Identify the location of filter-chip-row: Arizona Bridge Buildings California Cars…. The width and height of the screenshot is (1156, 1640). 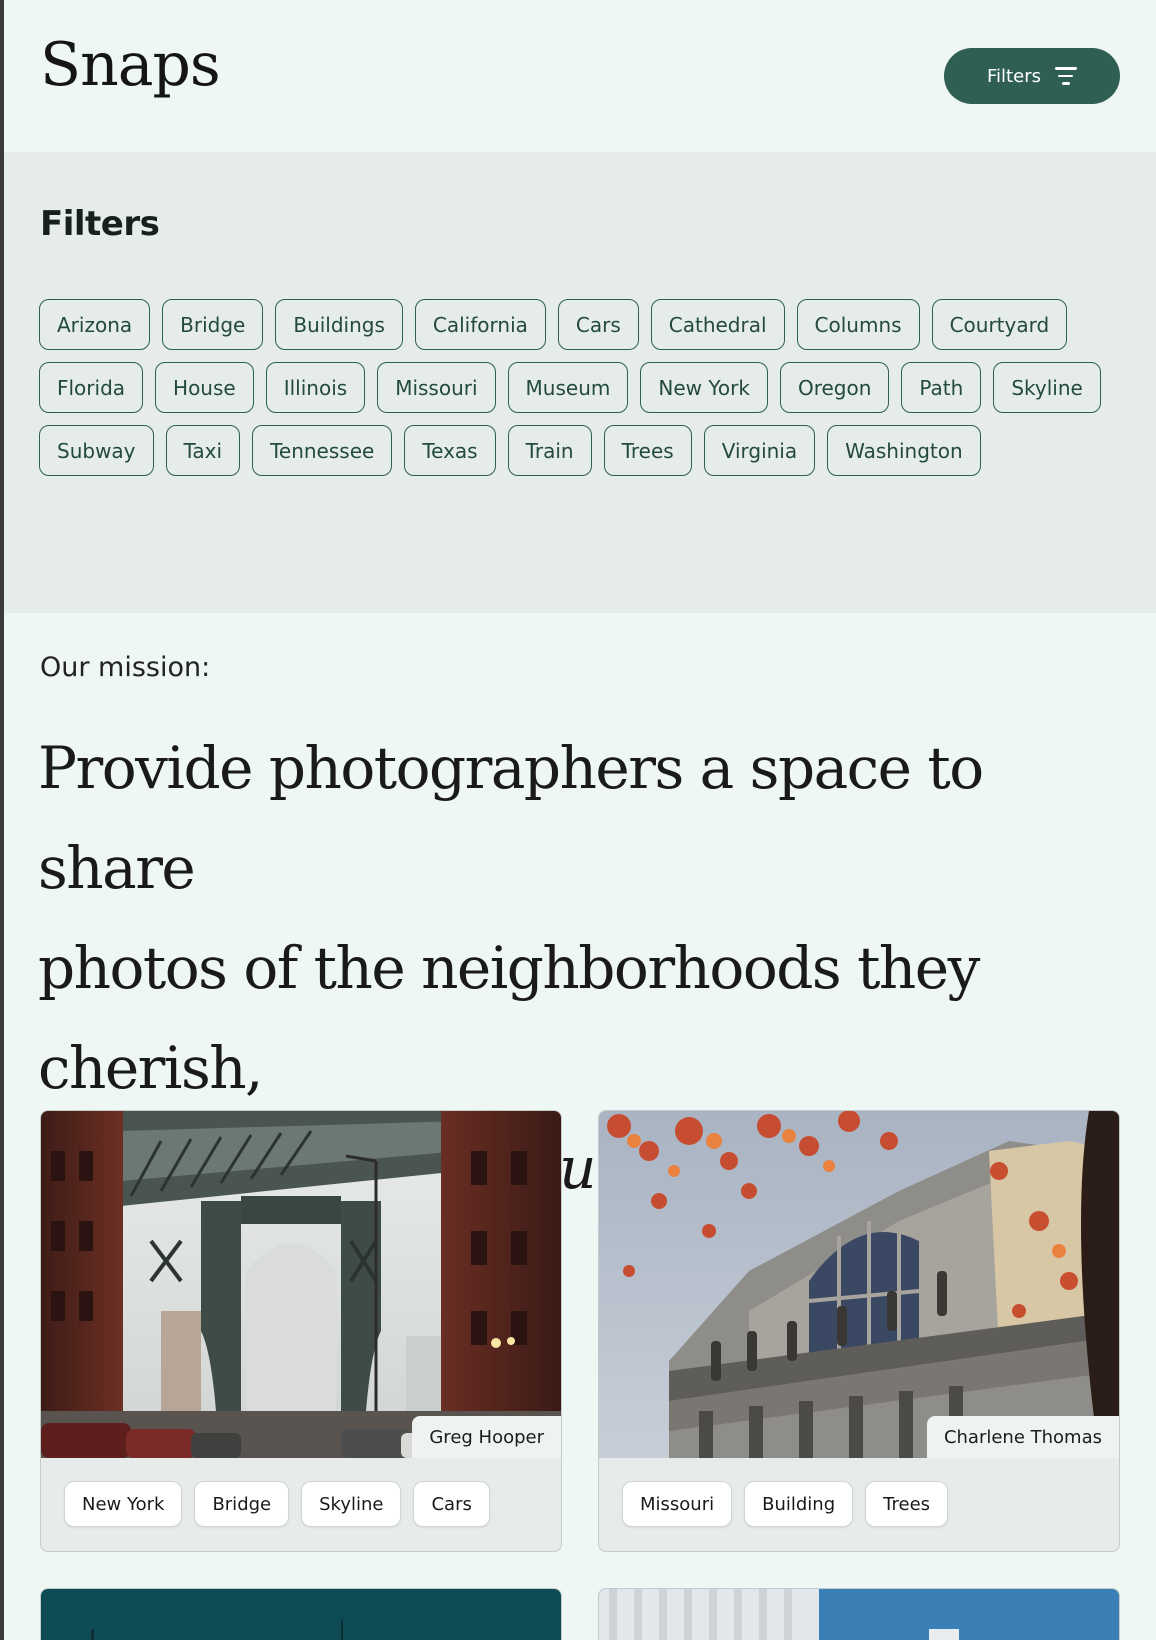
(570, 324).